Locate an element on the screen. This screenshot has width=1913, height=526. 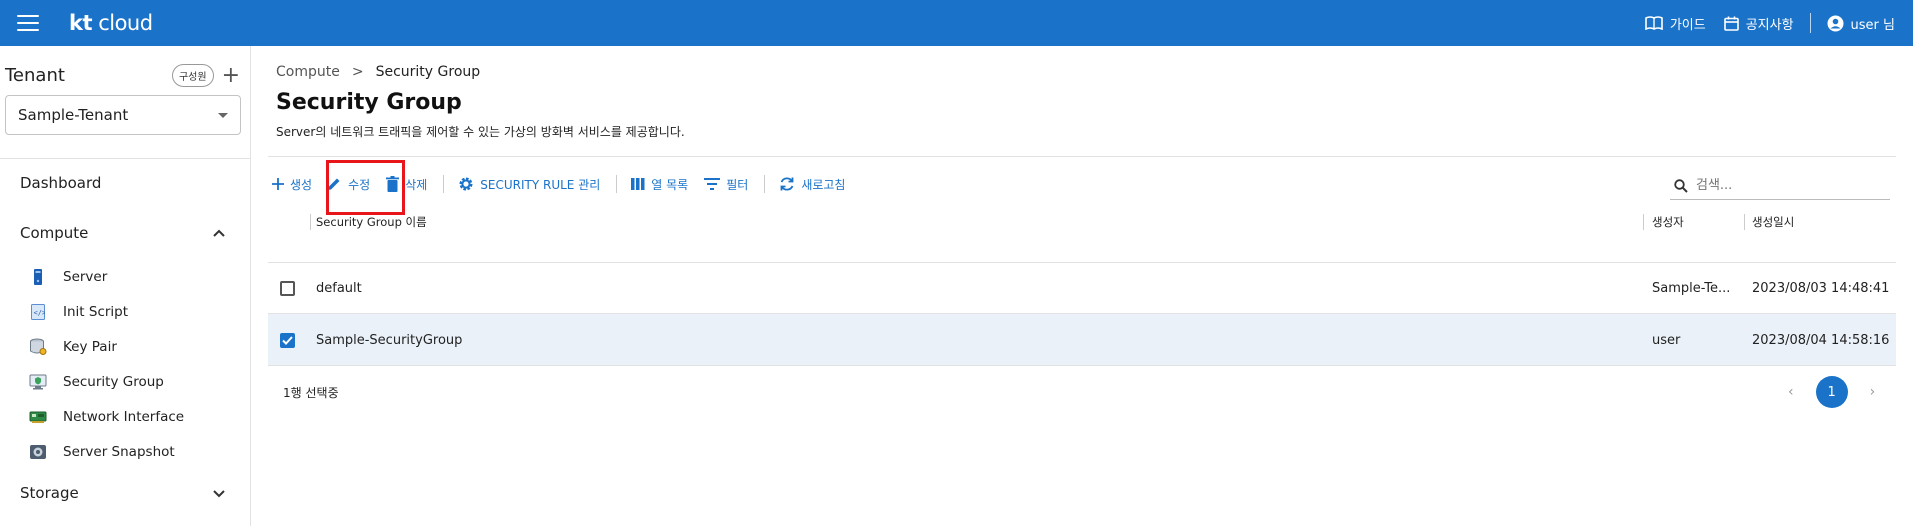
columns-label: 열 목록 is located at coordinates (670, 184).